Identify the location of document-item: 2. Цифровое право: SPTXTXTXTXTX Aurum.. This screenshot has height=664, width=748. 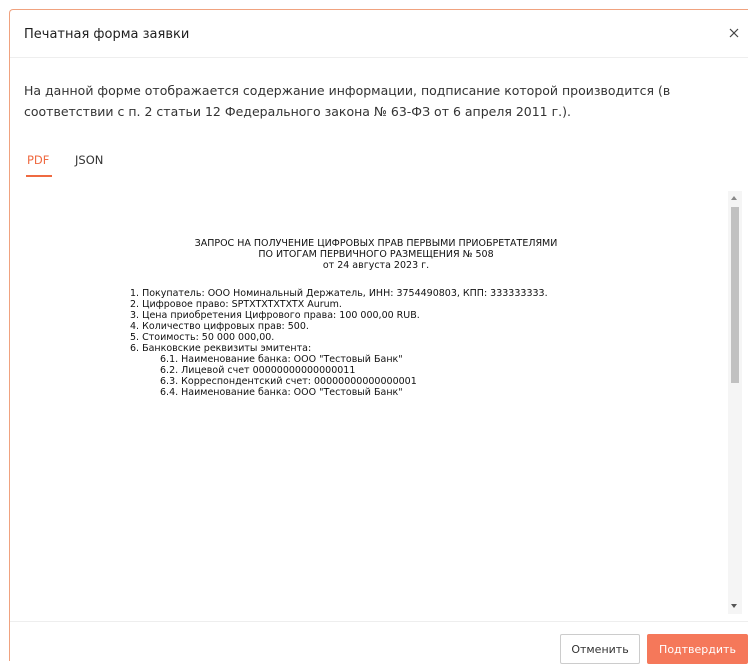
(236, 304).